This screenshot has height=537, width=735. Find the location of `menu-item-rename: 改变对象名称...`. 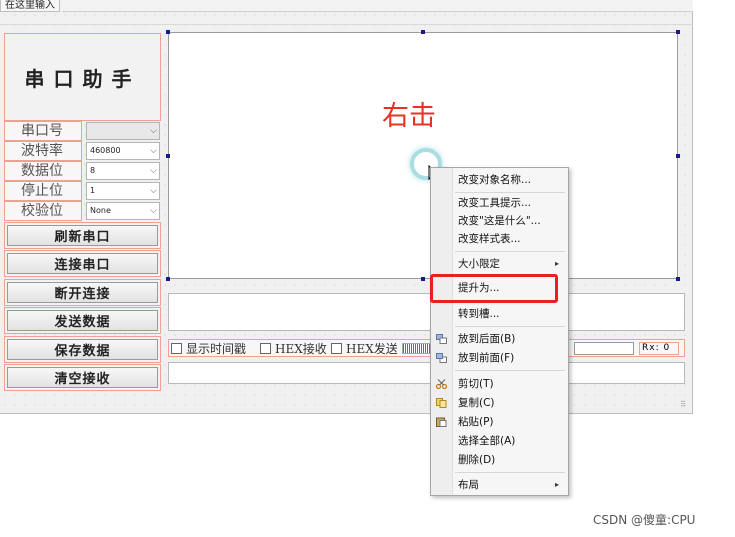

menu-item-rename: 改变对象名称... is located at coordinates (499, 180).